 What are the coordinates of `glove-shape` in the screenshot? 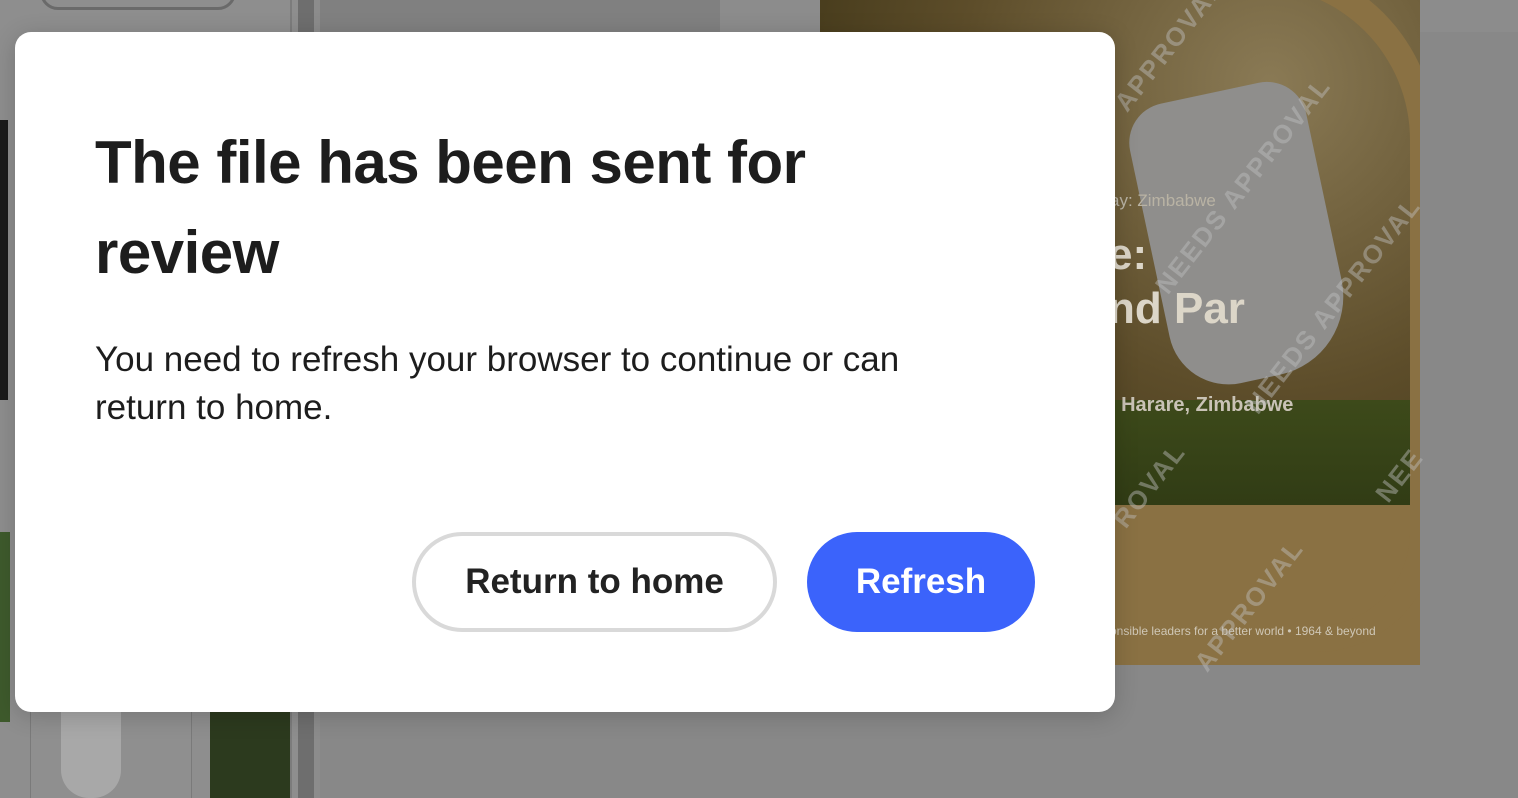 It's located at (91, 755).